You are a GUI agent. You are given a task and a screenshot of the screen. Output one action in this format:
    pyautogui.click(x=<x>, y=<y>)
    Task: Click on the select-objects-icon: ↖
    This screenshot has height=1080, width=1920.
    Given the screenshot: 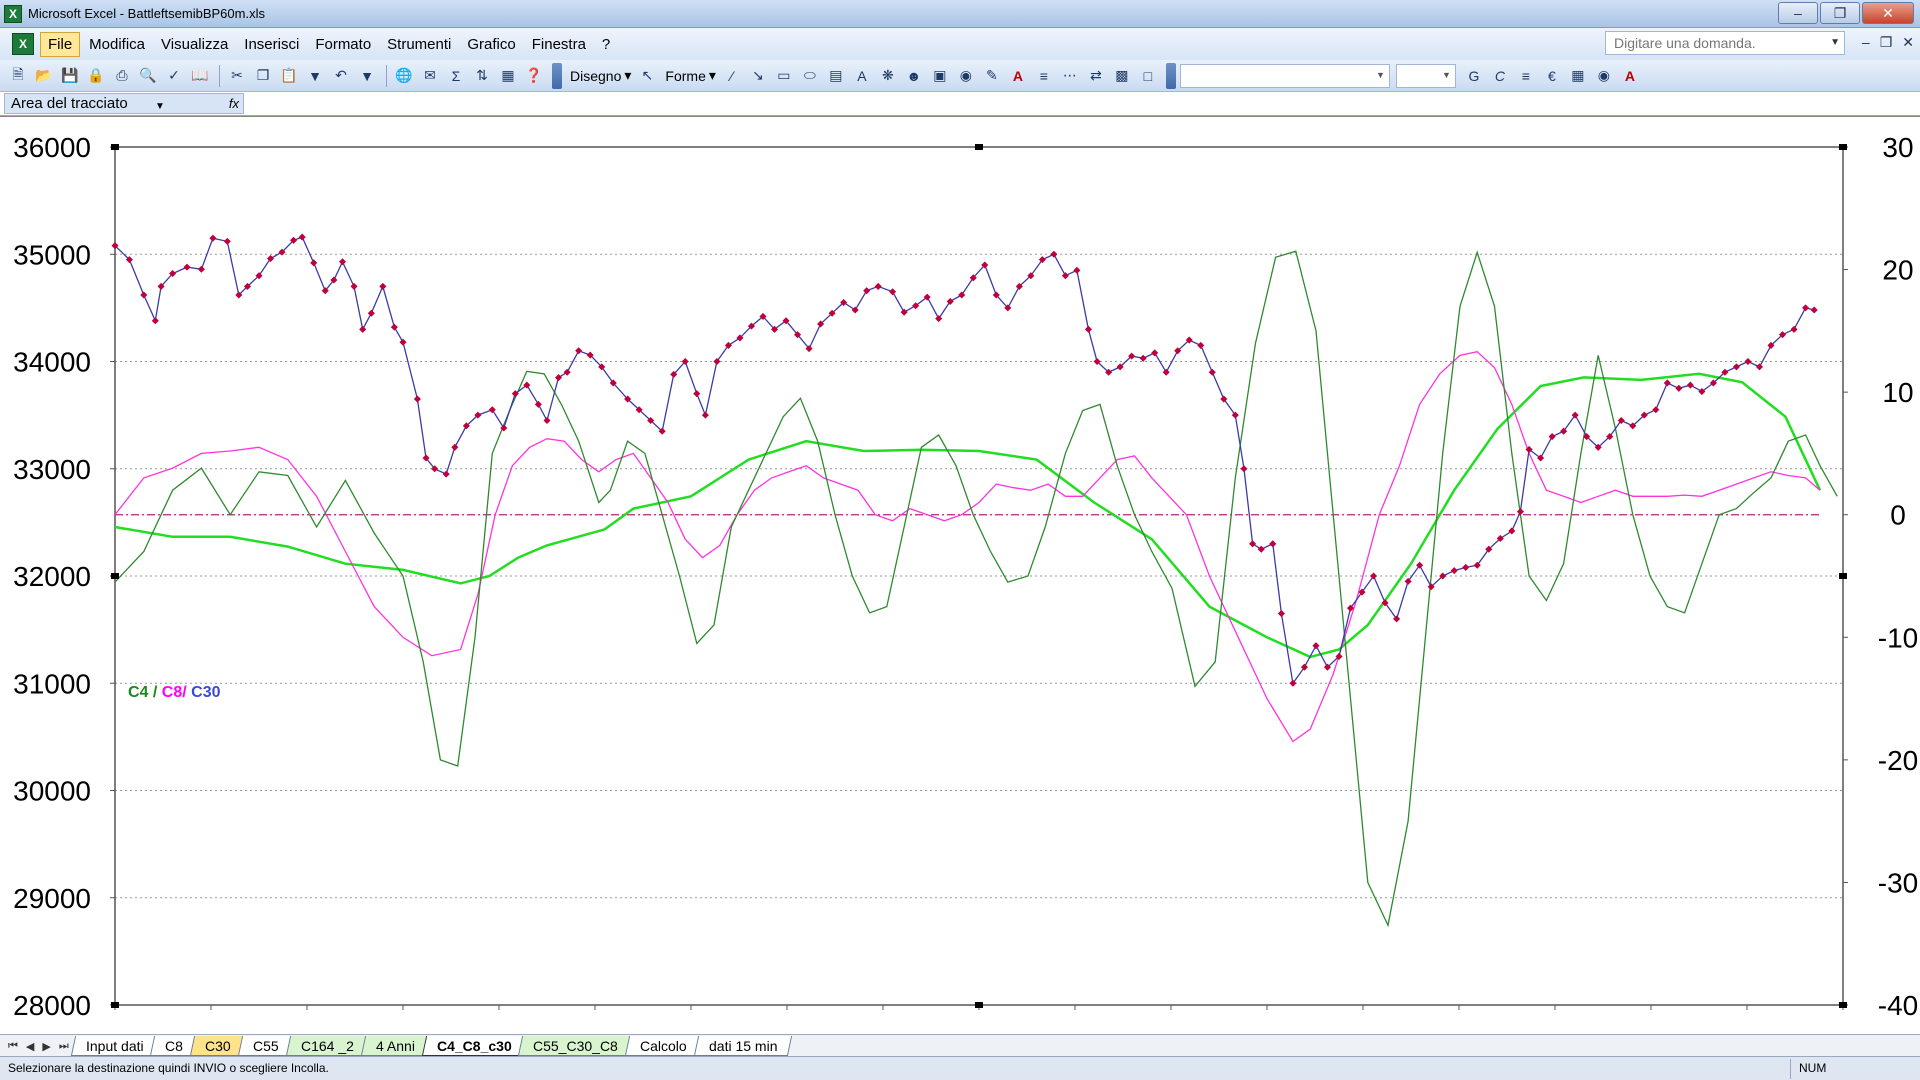 What is the action you would take?
    pyautogui.click(x=647, y=76)
    